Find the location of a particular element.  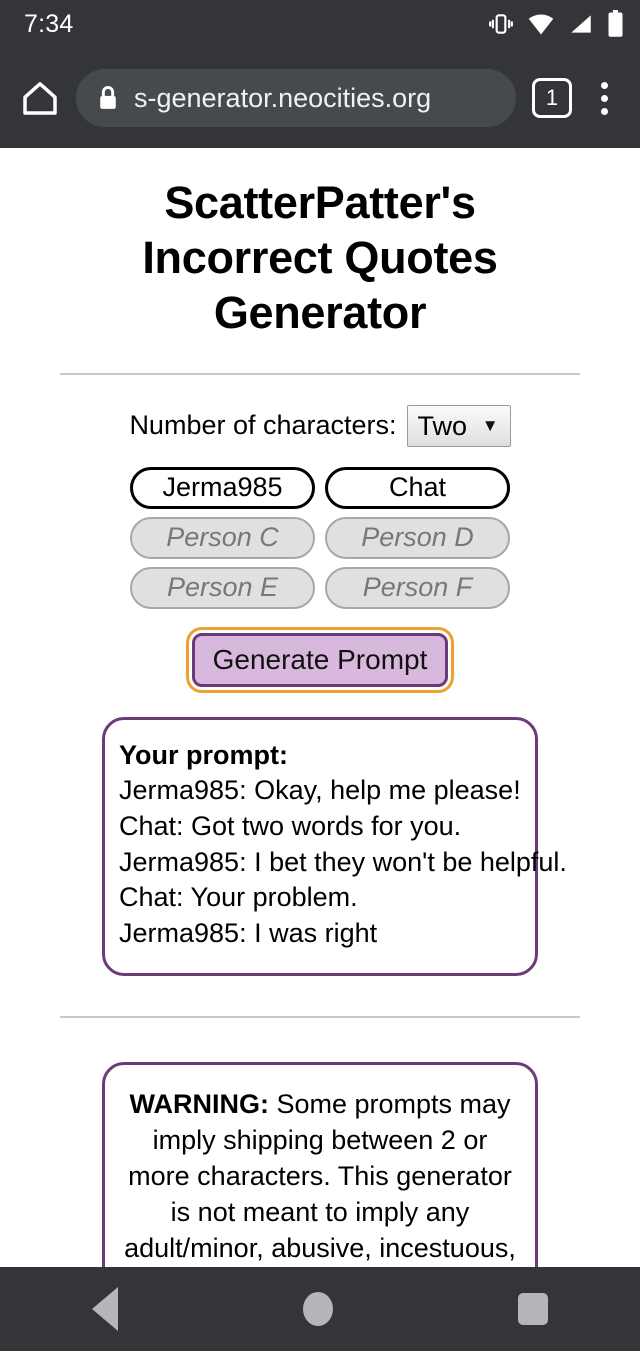

browser-toolbar: s-generator.neocities.org 1 is located at coordinates (320, 98).